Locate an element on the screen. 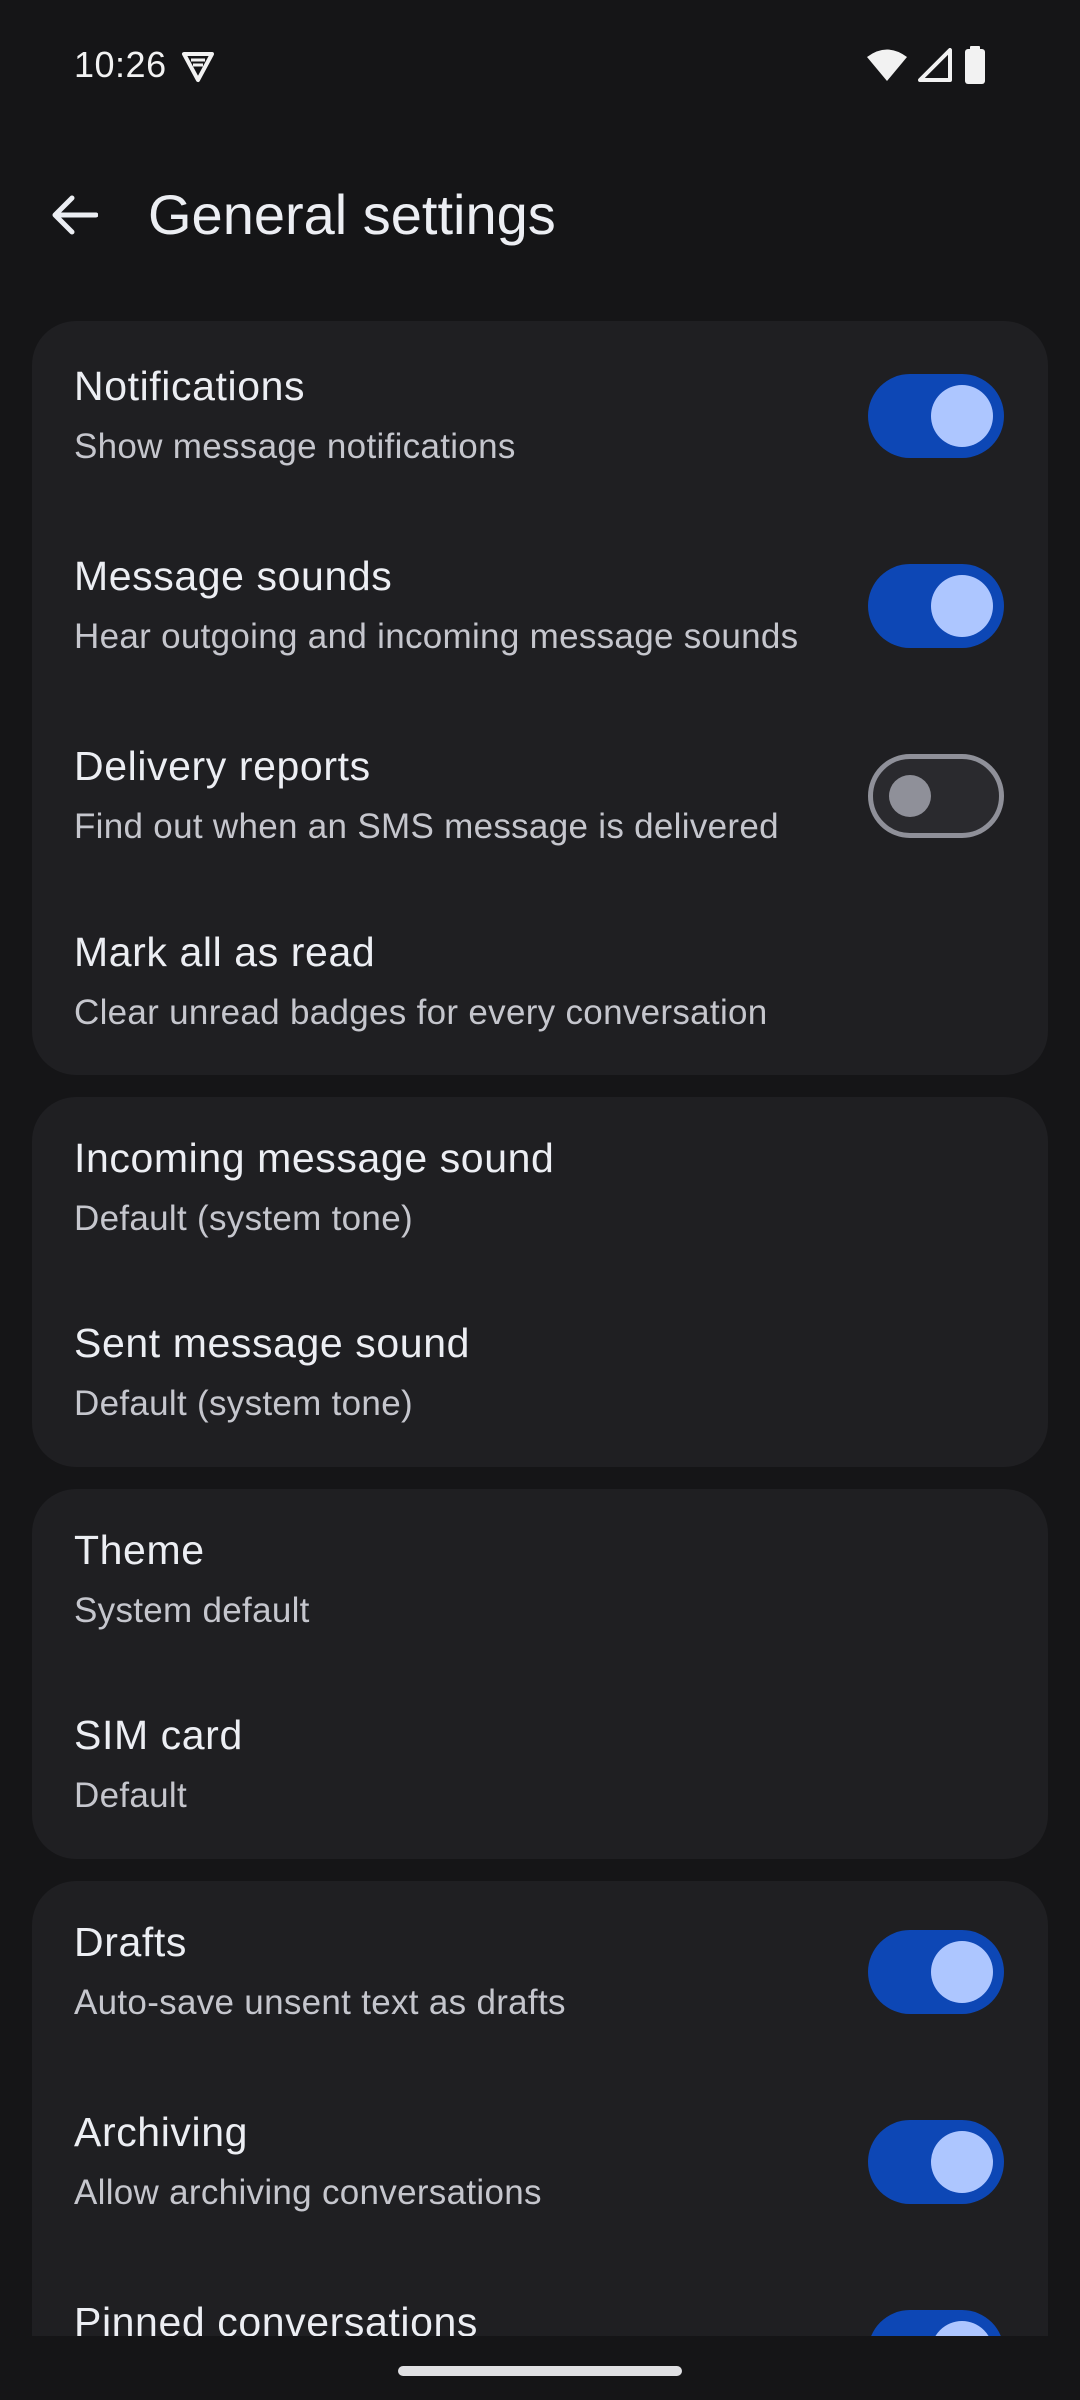 Image resolution: width=1080 pixels, height=2400 pixels. setting-title: Archiving is located at coordinates (161, 2132).